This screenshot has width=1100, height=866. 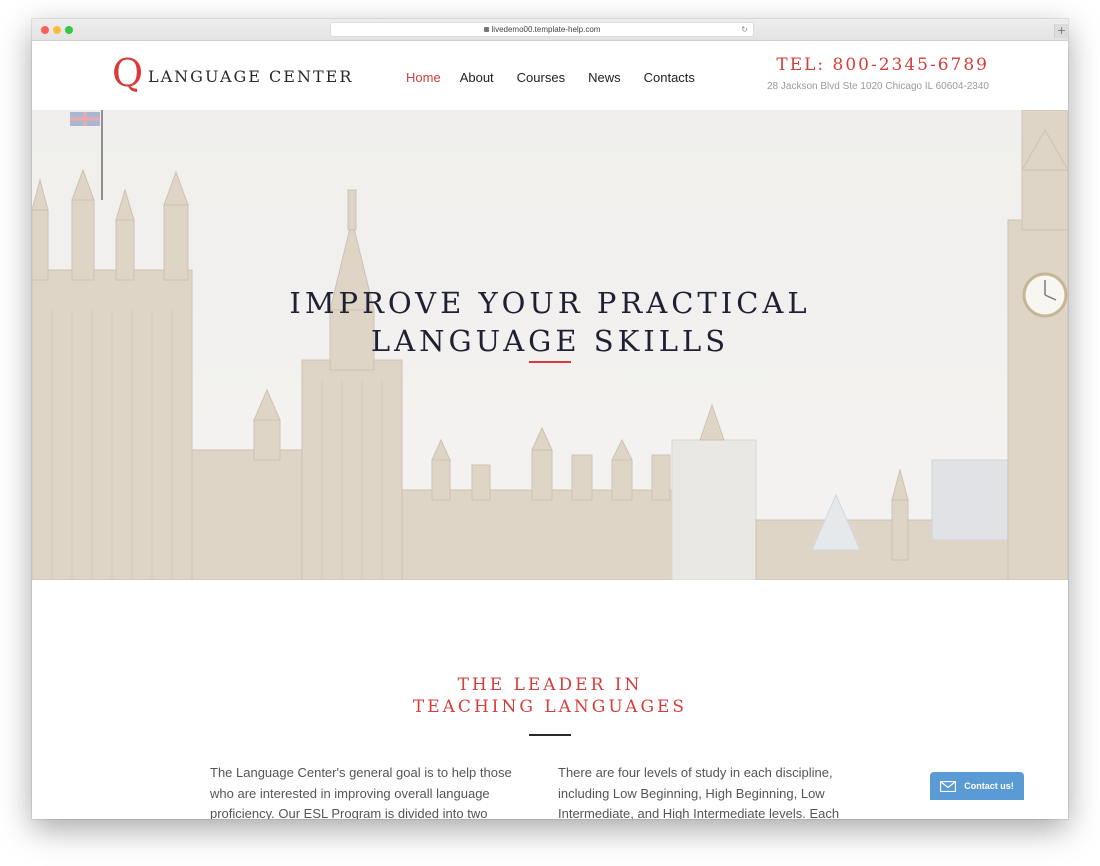 What do you see at coordinates (550, 322) in the screenshot?
I see `hero-title: IMPROVE YOUR PRACTICAL LANGUAGE SKILLS` at bounding box center [550, 322].